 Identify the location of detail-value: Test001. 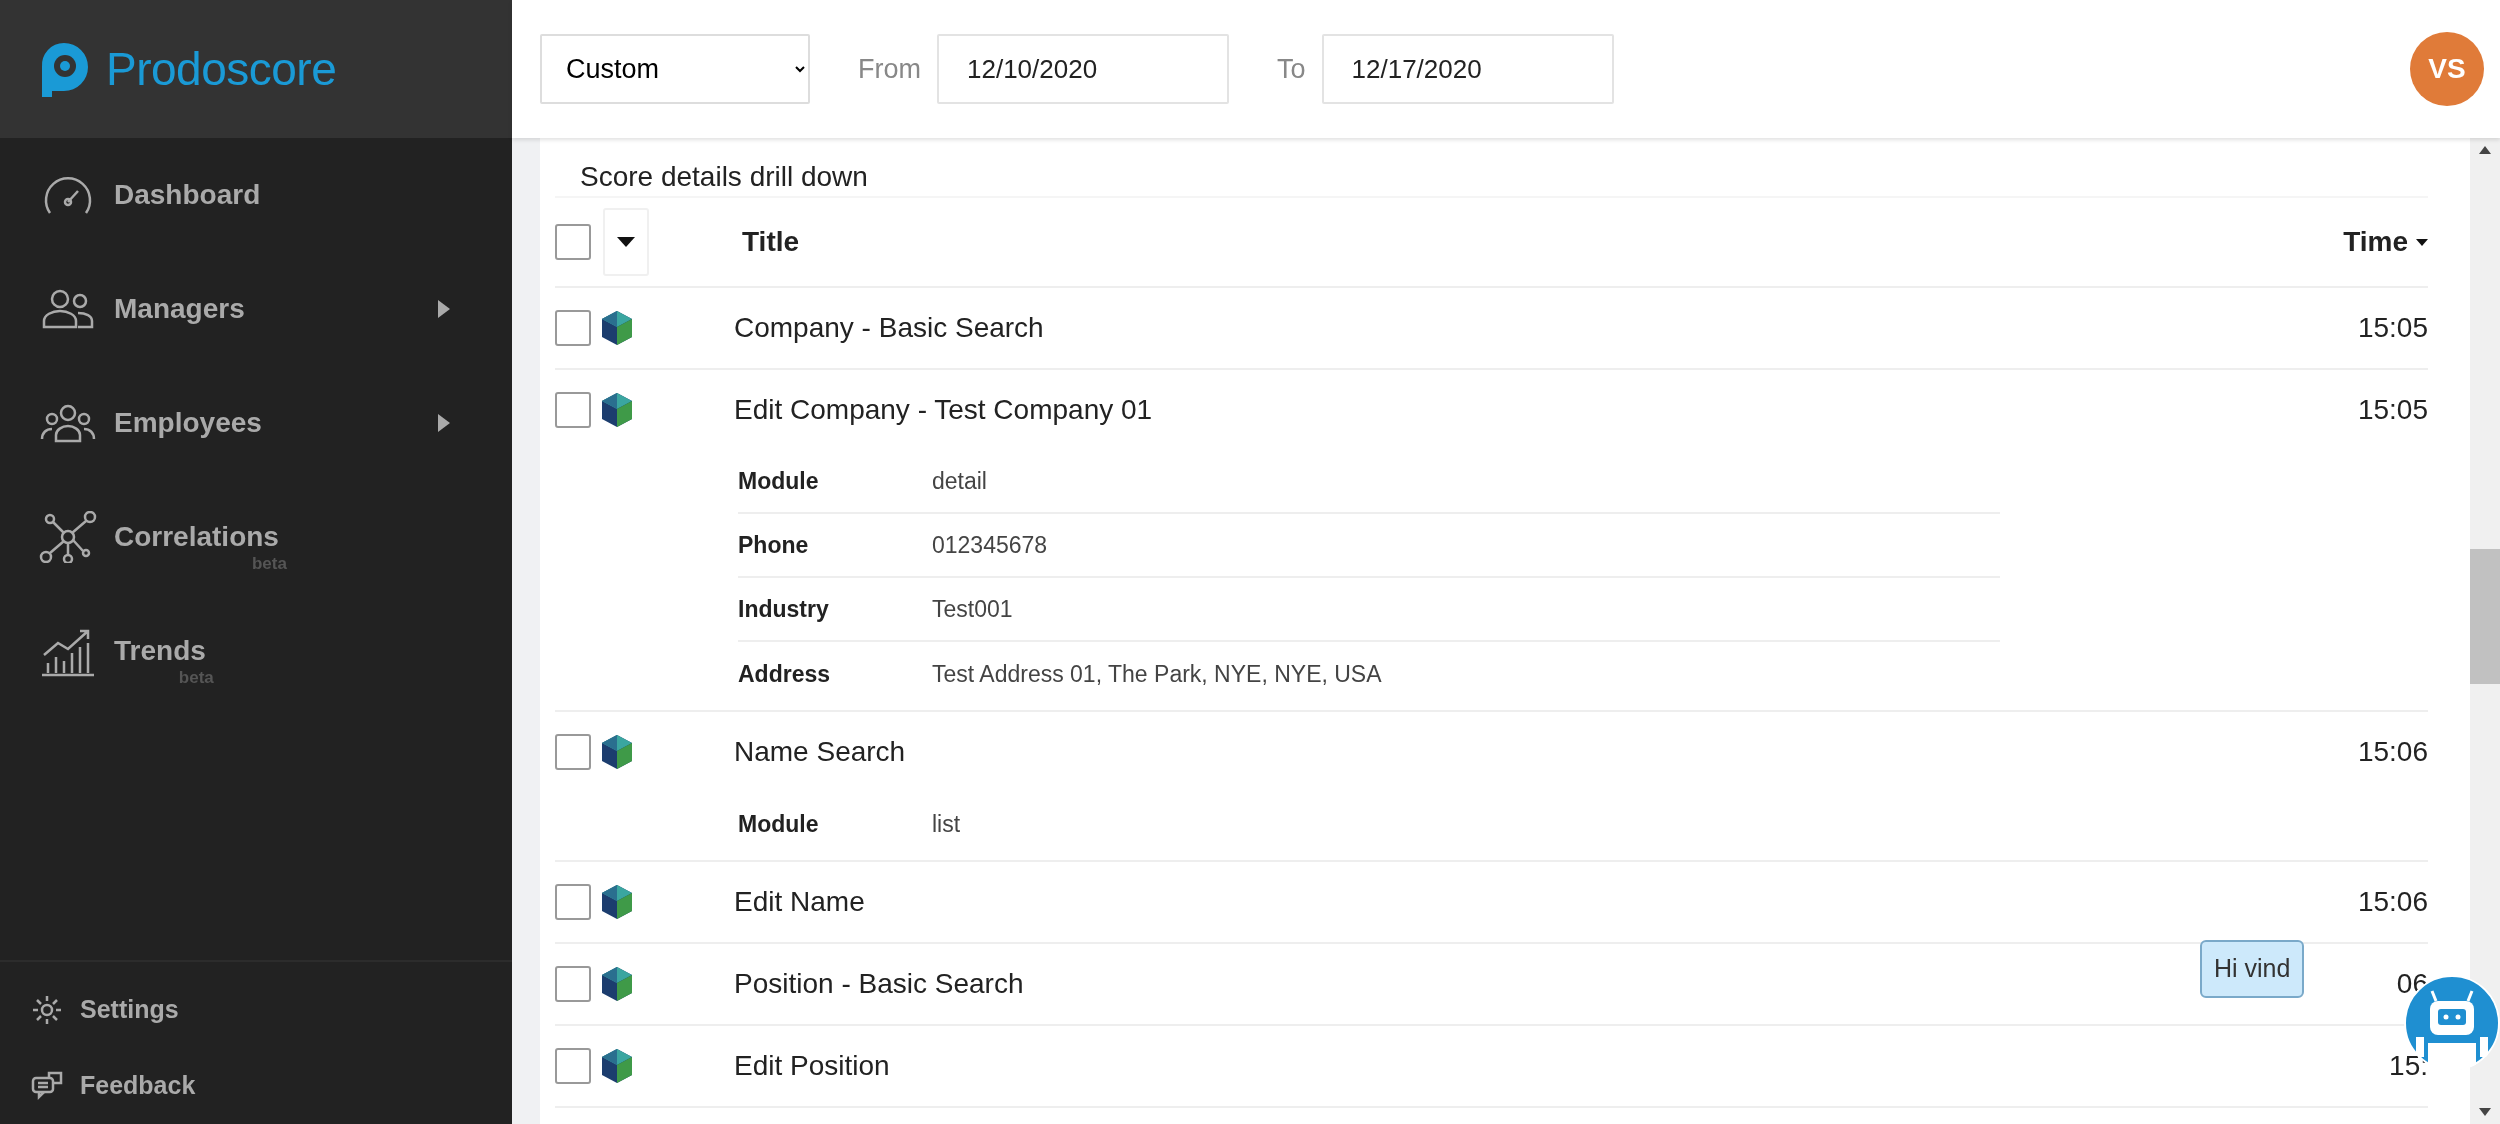
(972, 609).